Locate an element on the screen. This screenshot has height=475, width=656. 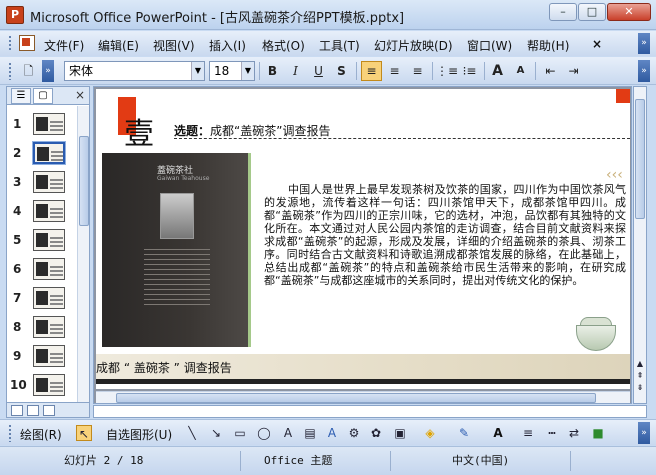
horizontal-scrollbar is located at coordinates (363, 397).